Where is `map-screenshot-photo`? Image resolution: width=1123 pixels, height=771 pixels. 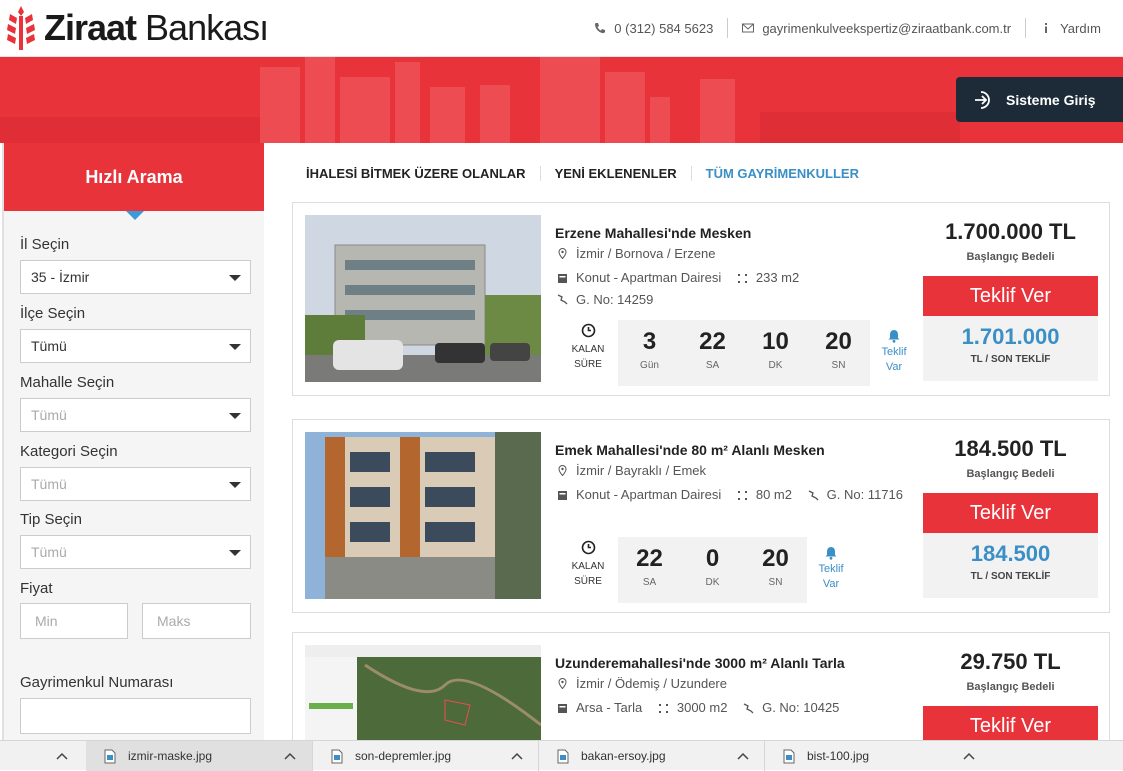
map-screenshot-photo is located at coordinates (423, 699).